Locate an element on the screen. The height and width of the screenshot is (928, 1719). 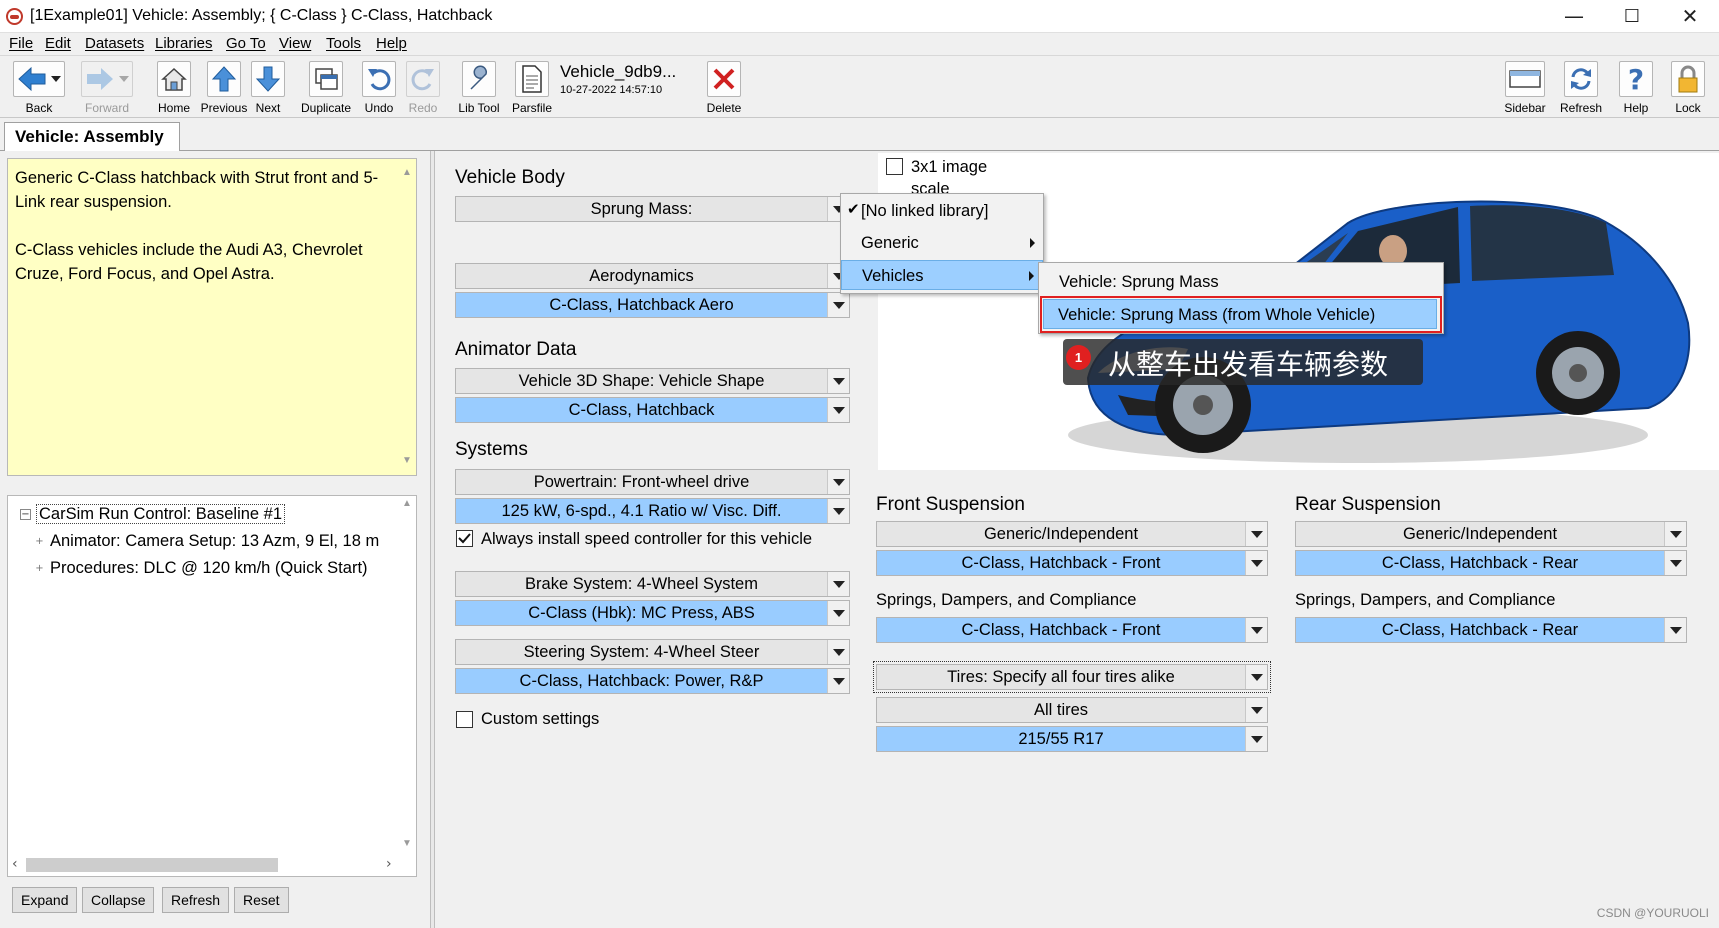
forward-button: Forward is located at coordinates (107, 88).